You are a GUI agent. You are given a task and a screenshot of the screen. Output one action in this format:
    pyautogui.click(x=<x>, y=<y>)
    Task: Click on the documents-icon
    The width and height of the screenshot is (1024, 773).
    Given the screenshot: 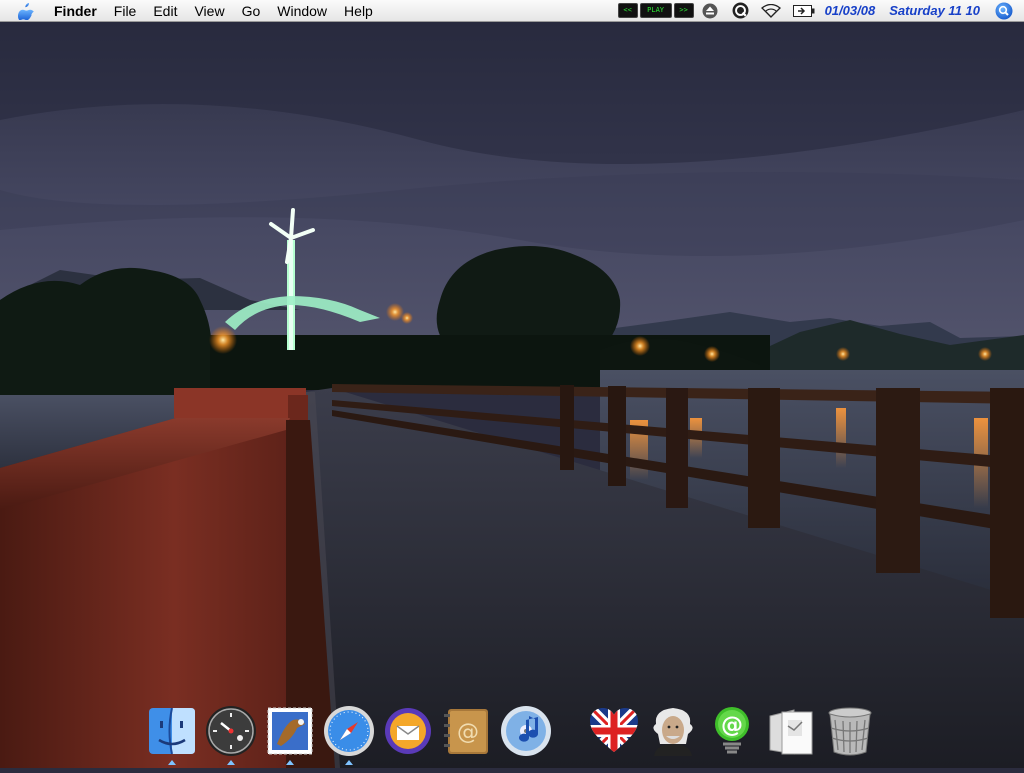 What is the action you would take?
    pyautogui.click(x=791, y=732)
    